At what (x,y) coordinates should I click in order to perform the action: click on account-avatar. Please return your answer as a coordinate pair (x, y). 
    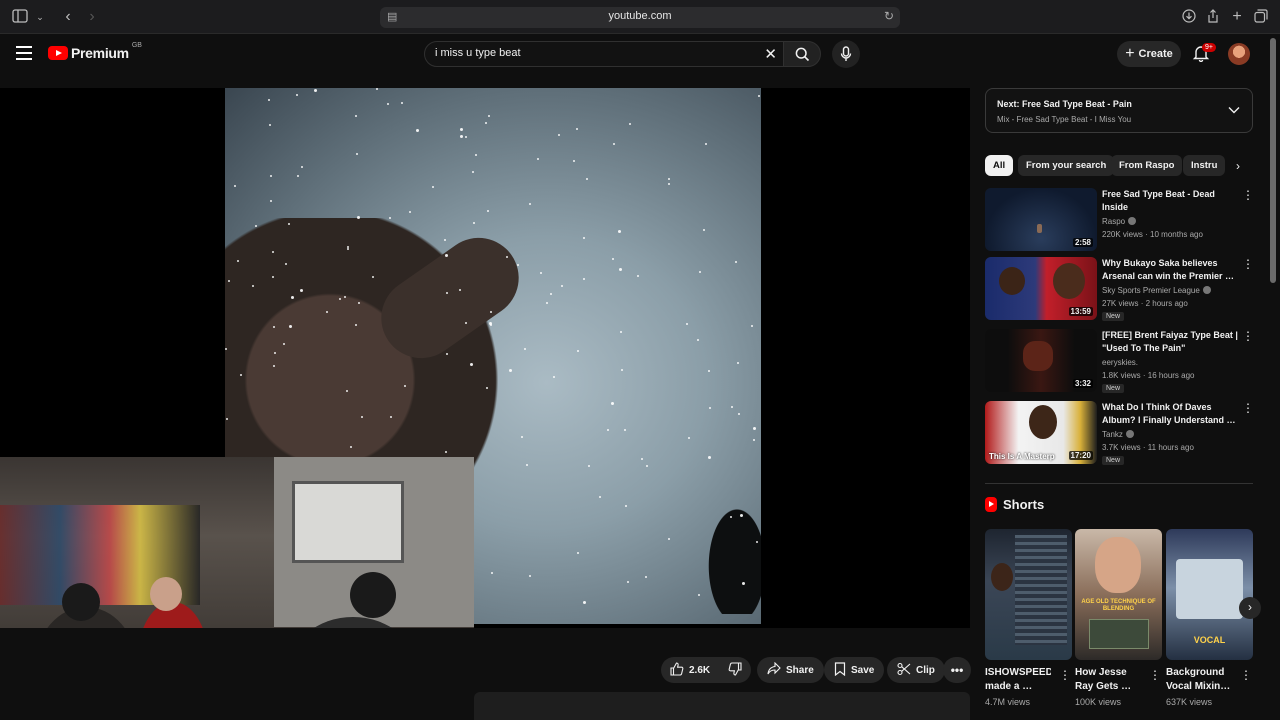
    Looking at the image, I should click on (1239, 54).